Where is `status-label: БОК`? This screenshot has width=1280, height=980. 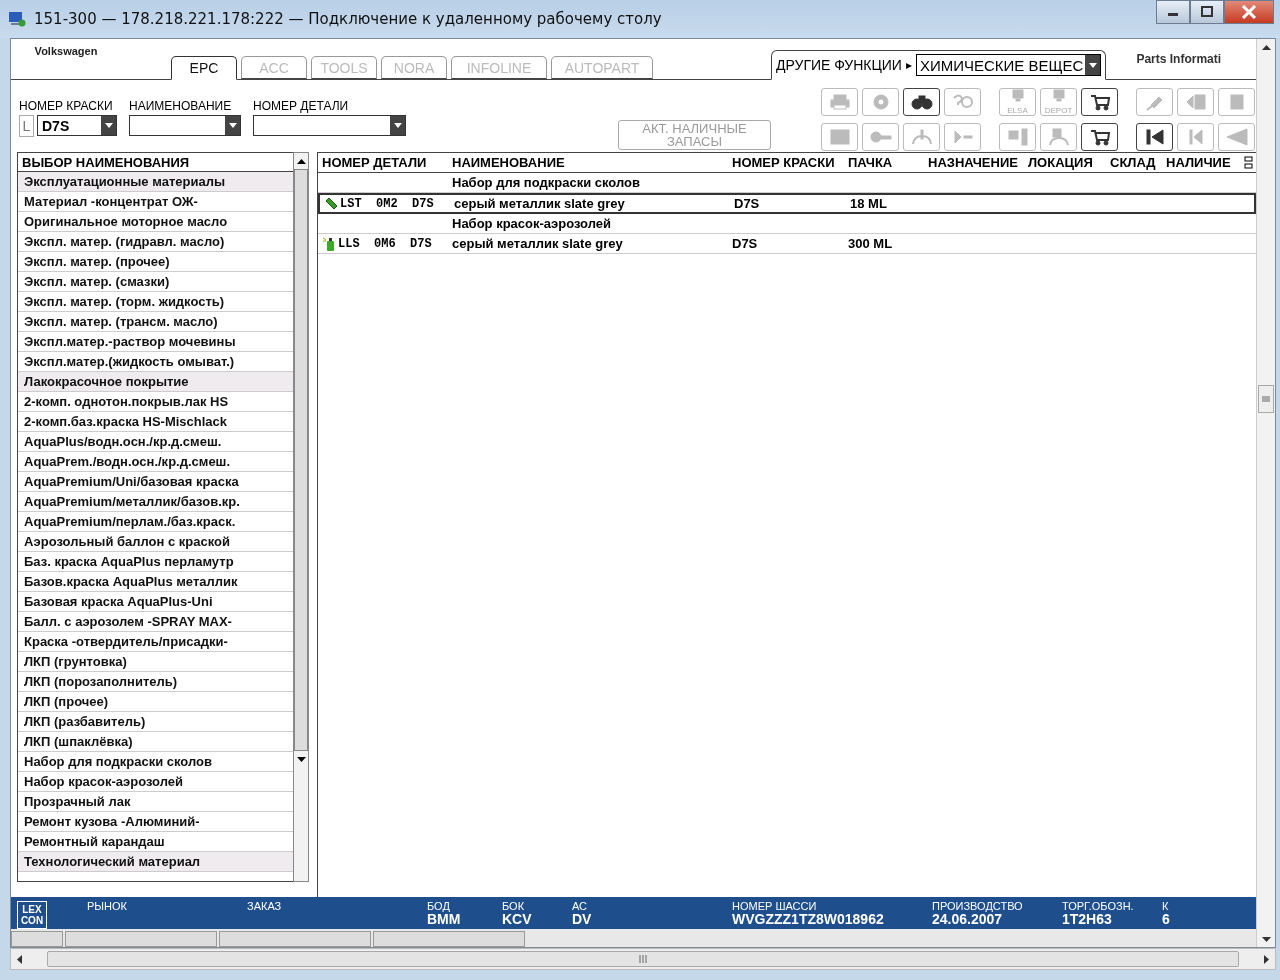 status-label: БОК is located at coordinates (514, 906).